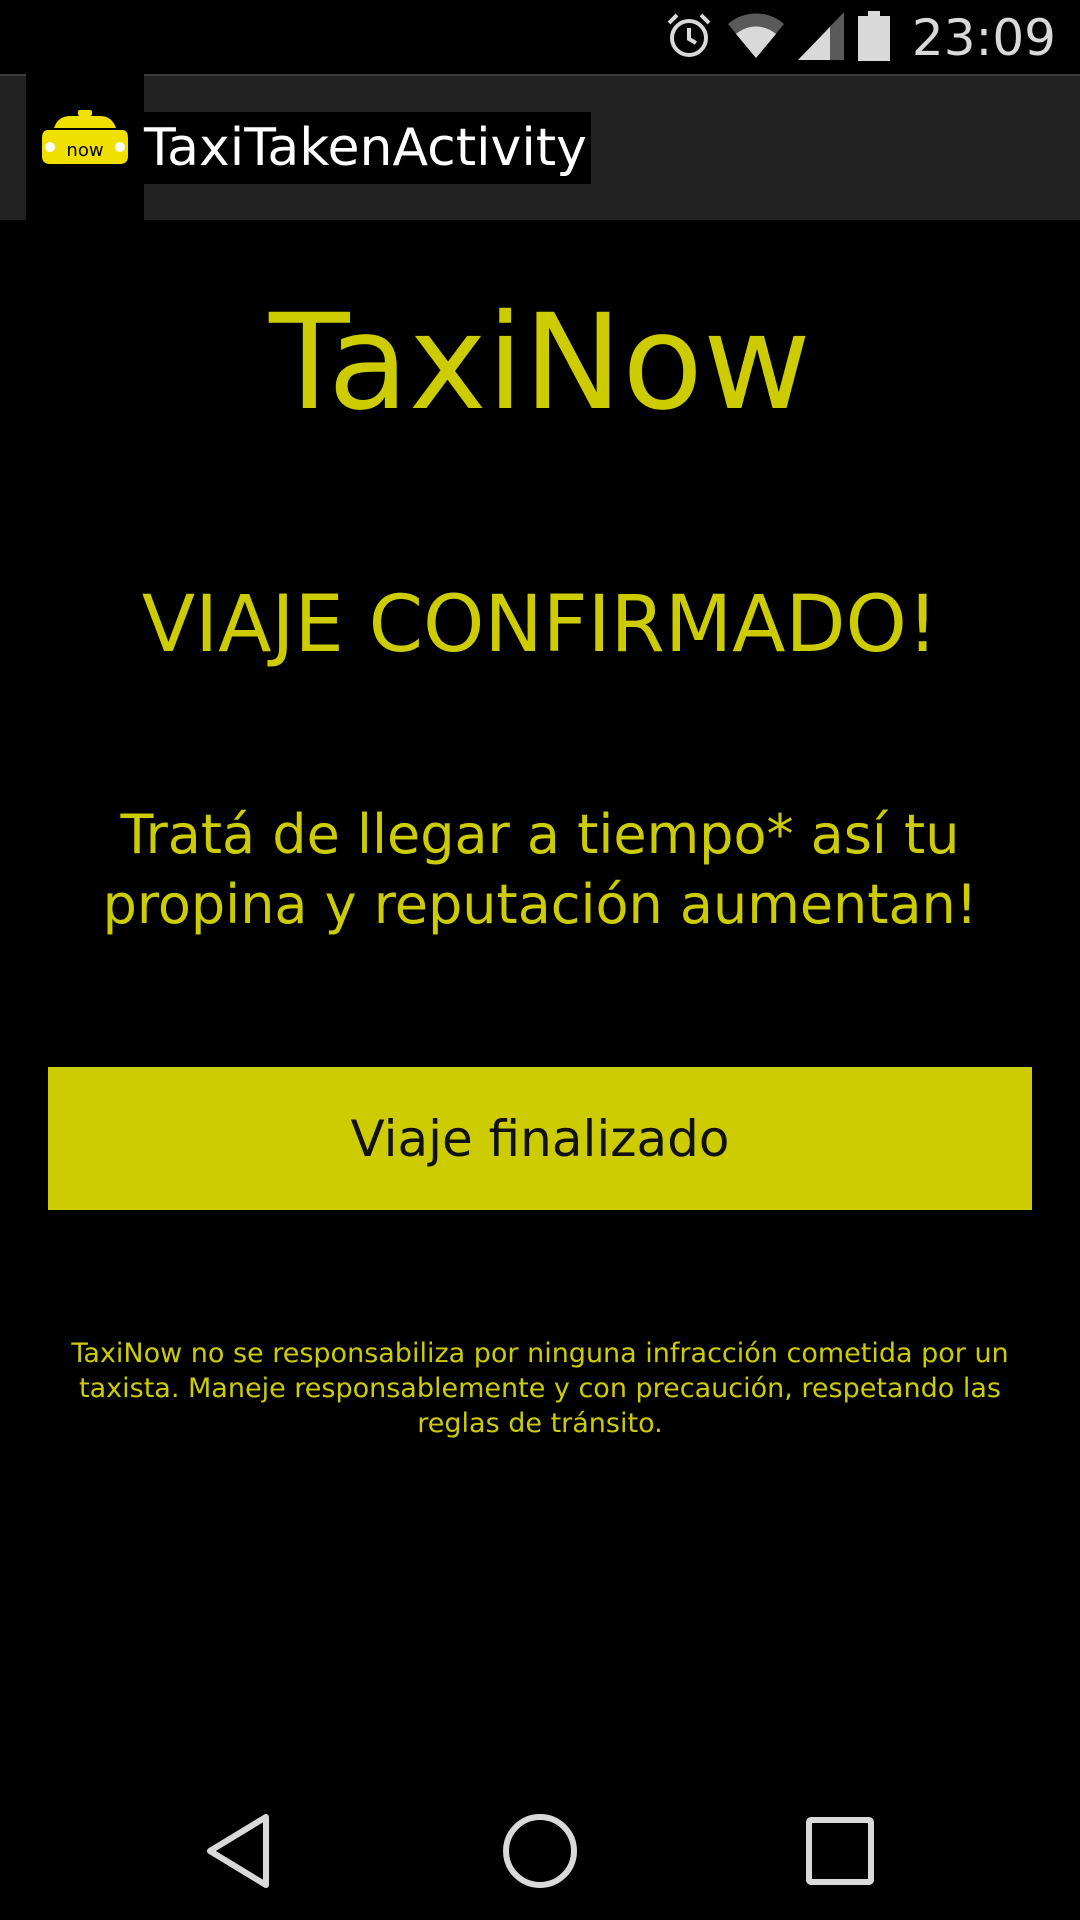  What do you see at coordinates (840, 1851) in the screenshot?
I see `recents-icon` at bounding box center [840, 1851].